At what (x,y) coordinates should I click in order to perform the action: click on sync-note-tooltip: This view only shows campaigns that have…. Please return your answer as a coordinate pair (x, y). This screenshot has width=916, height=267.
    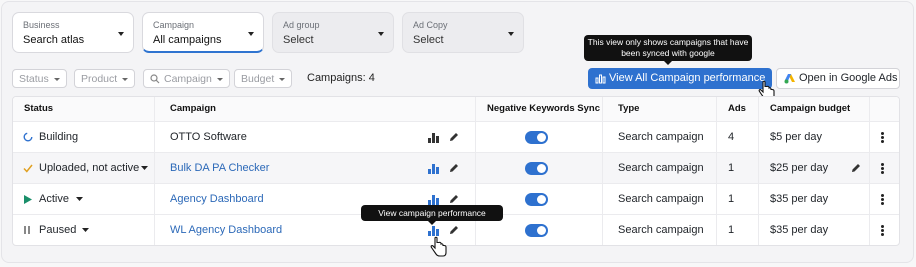
    Looking at the image, I should click on (668, 50).